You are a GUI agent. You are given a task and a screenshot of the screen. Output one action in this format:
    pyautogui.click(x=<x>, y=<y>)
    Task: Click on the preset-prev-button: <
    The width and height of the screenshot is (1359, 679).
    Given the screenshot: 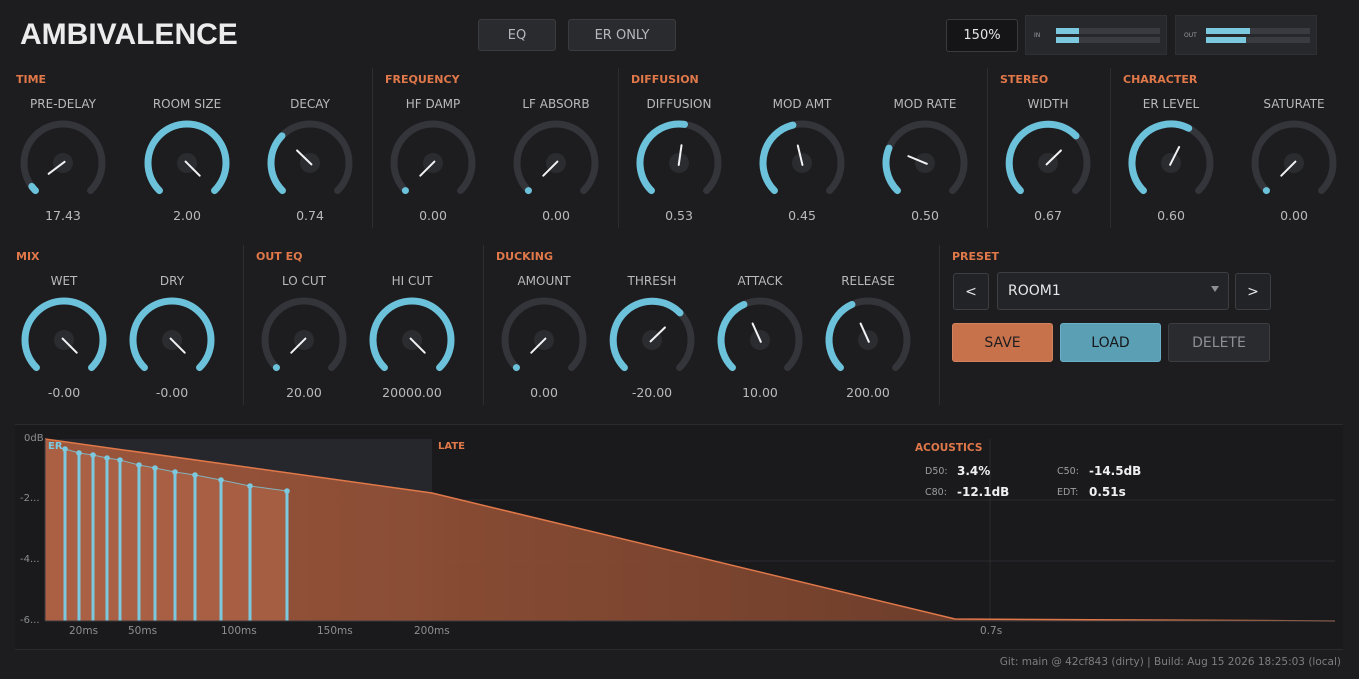 What is the action you would take?
    pyautogui.click(x=971, y=291)
    